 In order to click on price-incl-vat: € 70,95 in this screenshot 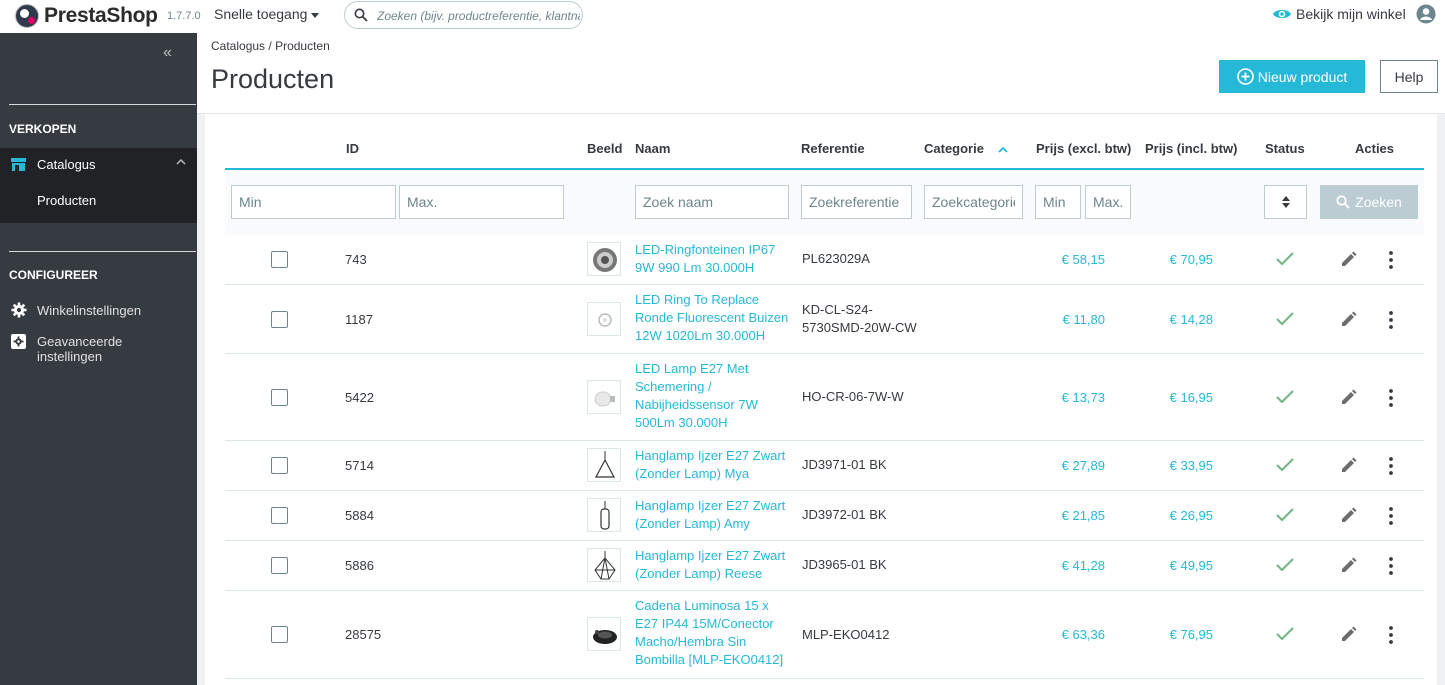, I will do `click(1182, 259)`.